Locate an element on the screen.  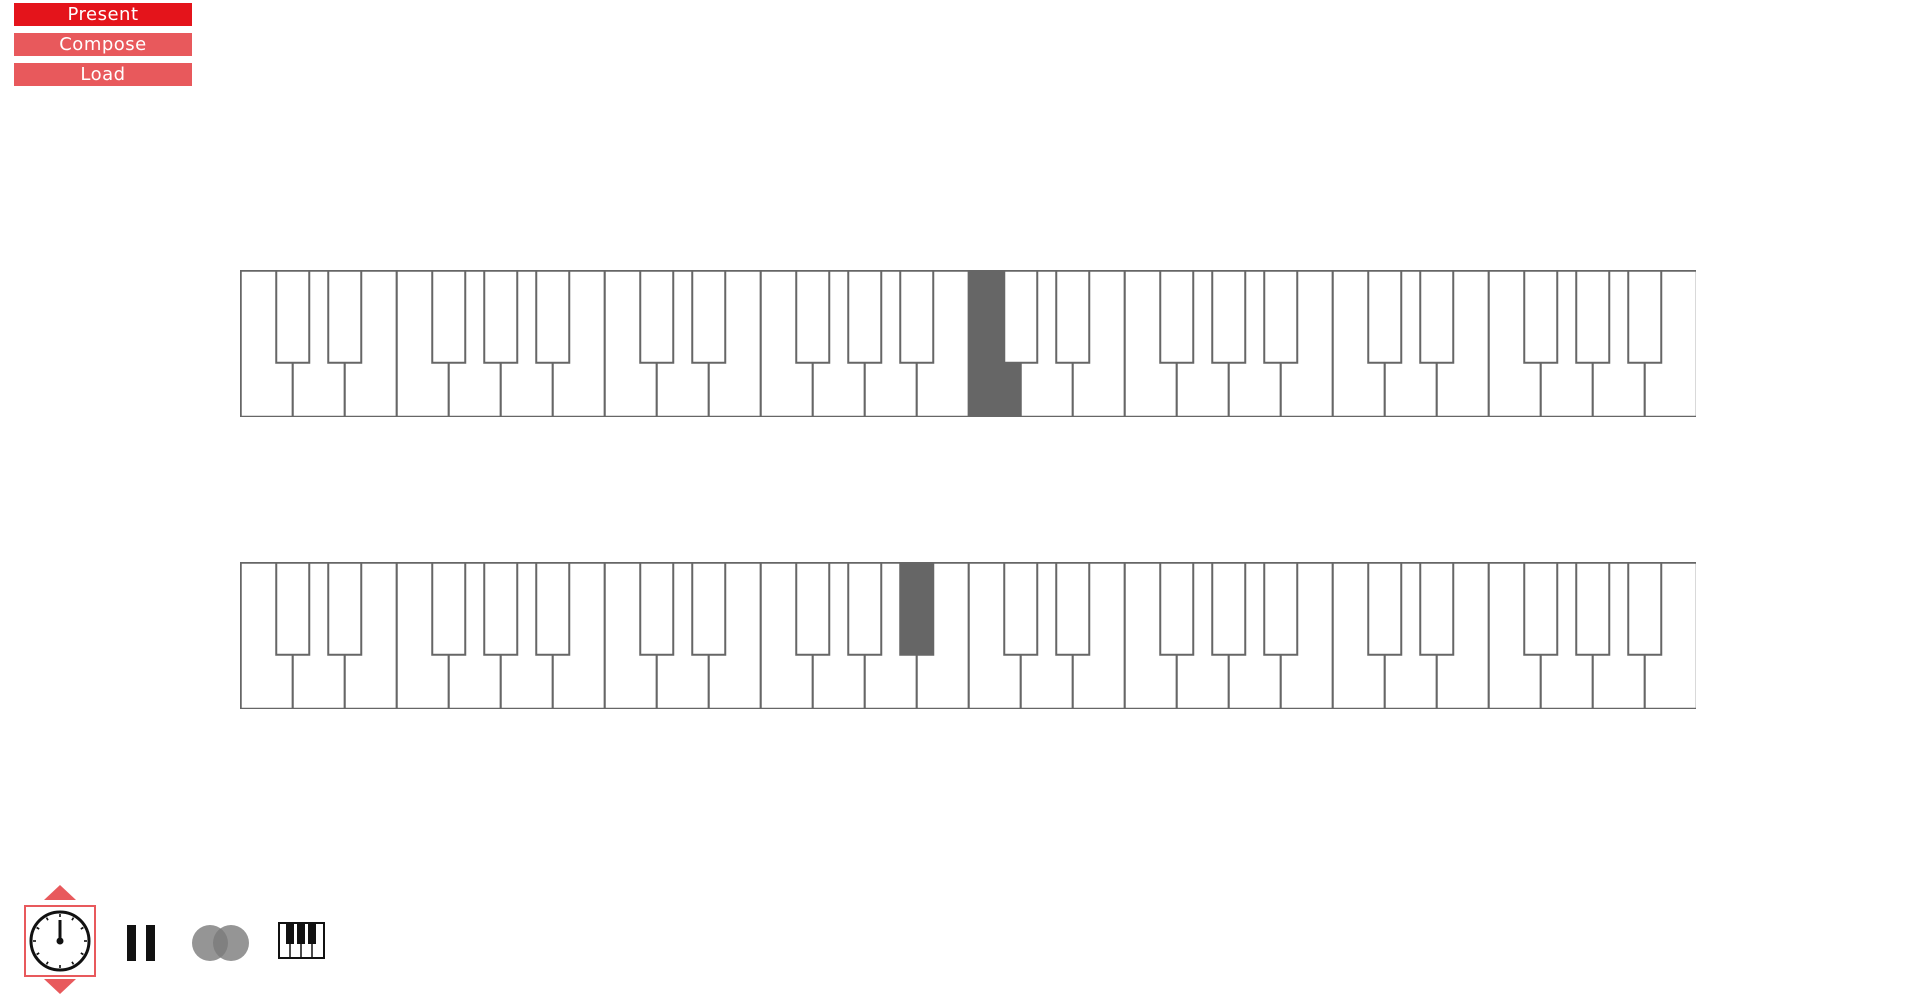
tempo-up-icon is located at coordinates (60, 892).